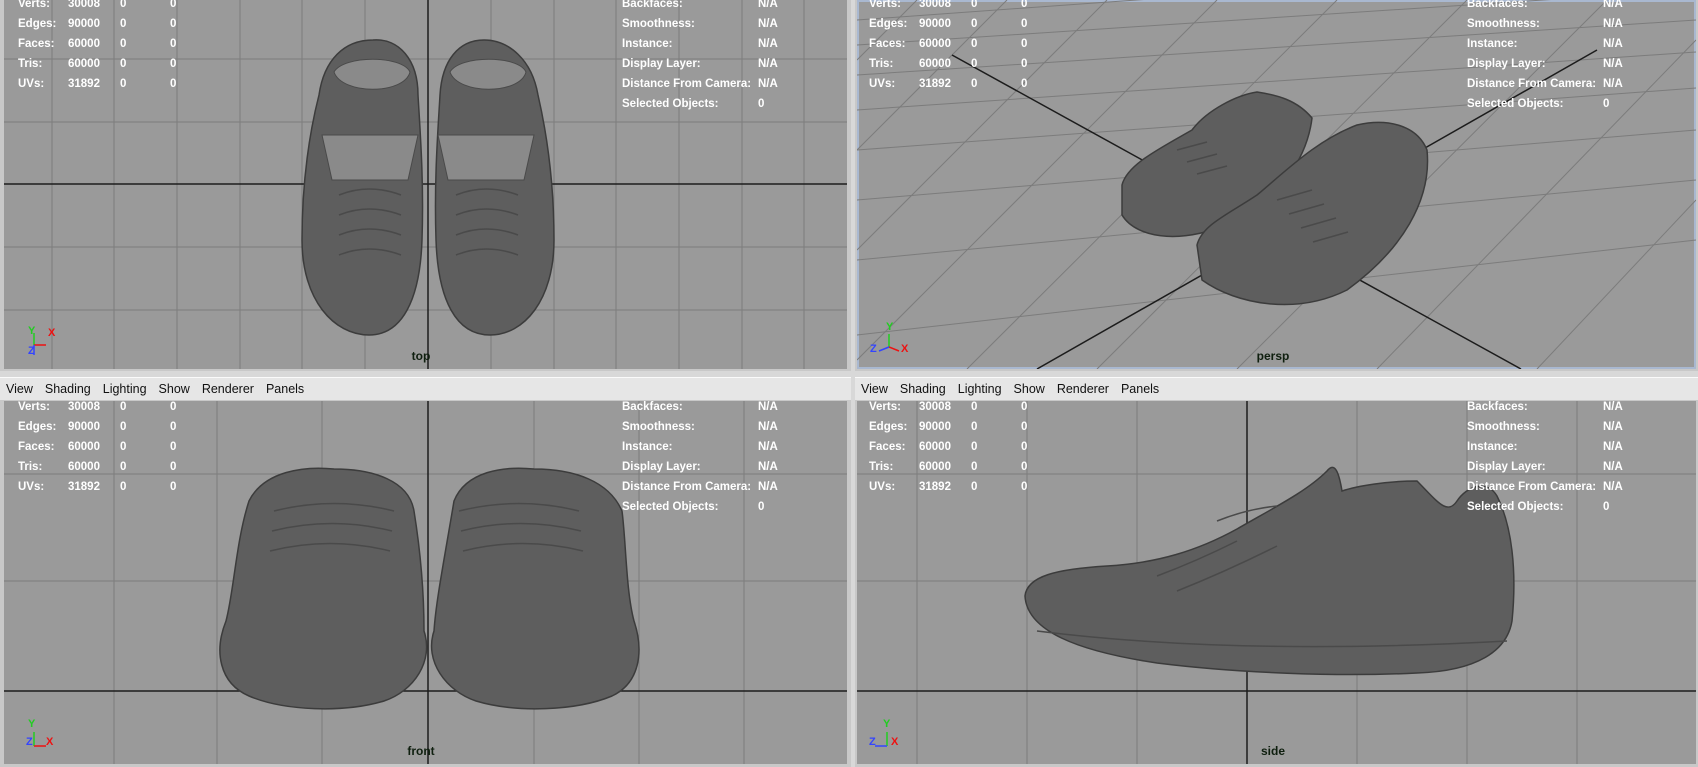  Describe the element at coordinates (429, 588) in the screenshot. I see `shoe-mesh-front` at that location.